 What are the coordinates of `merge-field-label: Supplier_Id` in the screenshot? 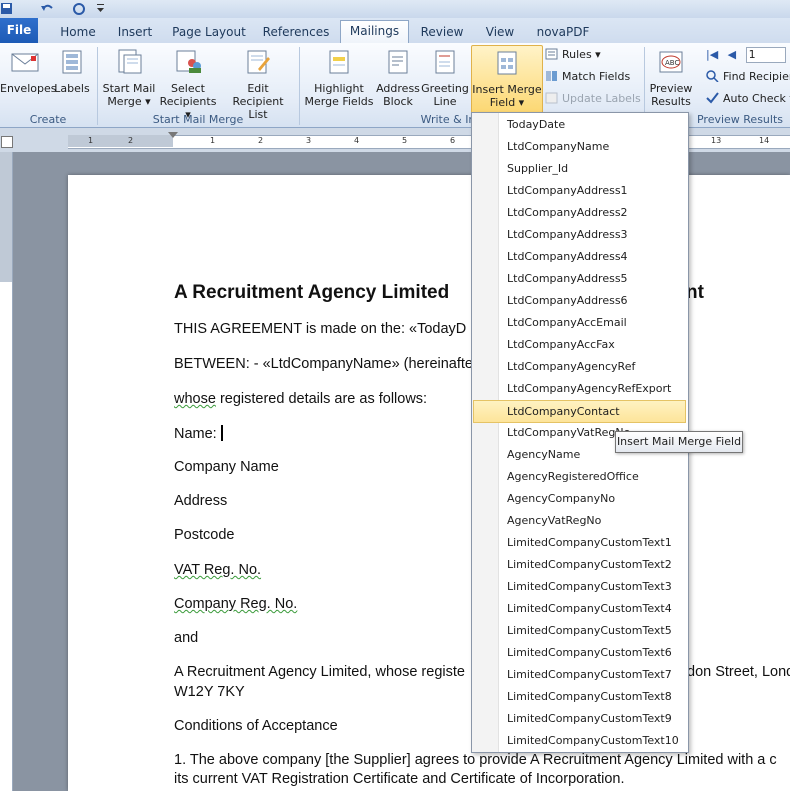 It's located at (538, 168).